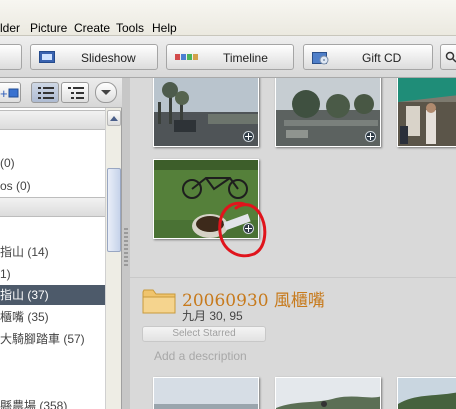  I want to click on chevron-down-icon, so click(106, 92).